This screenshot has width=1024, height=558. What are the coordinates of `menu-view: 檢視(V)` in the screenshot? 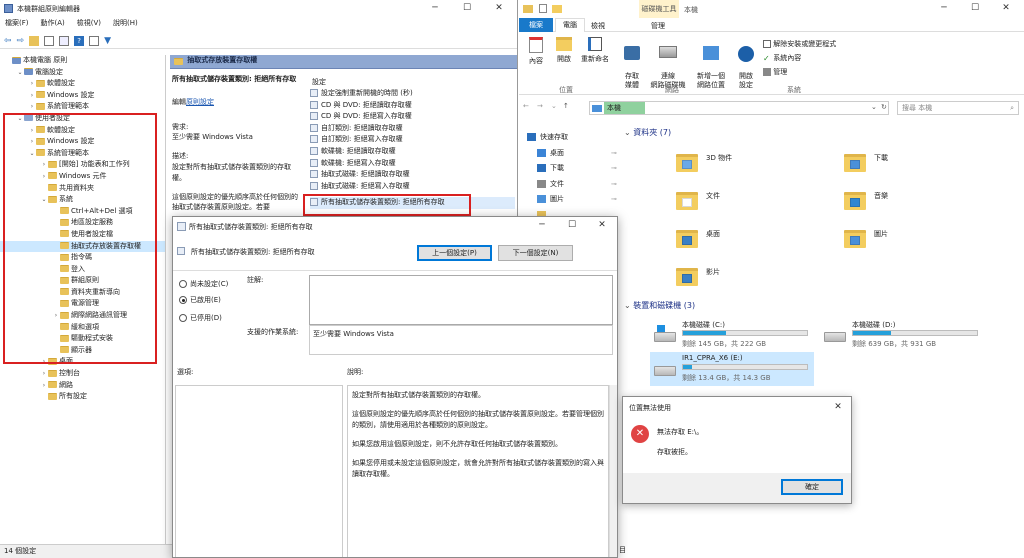 It's located at (89, 24).